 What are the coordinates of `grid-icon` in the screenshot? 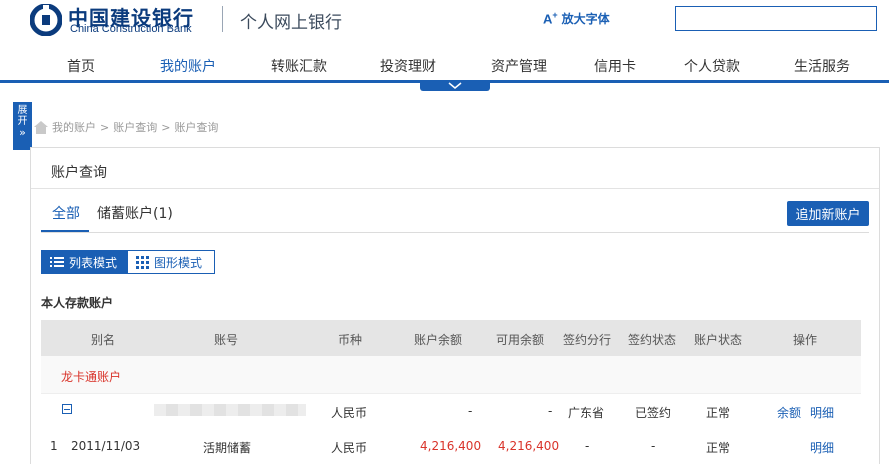 It's located at (142, 262).